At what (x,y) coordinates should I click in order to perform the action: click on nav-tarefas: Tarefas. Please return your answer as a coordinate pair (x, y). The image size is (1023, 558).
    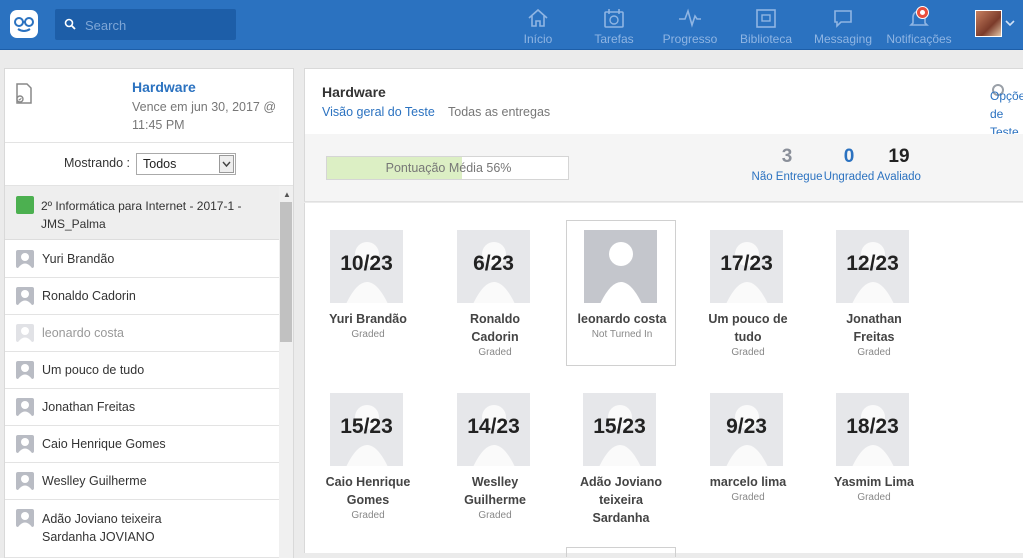
    Looking at the image, I should click on (614, 26).